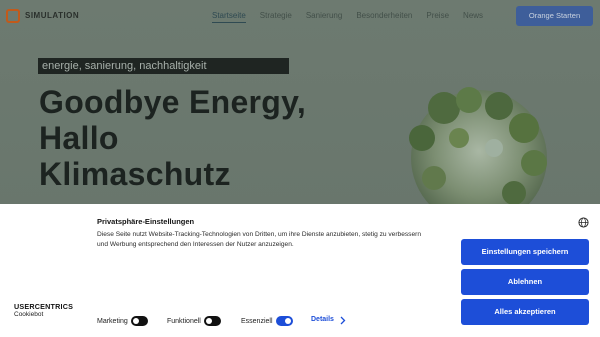 The height and width of the screenshot is (337, 600). I want to click on nav-item-sanierung: Sanierung, so click(324, 17).